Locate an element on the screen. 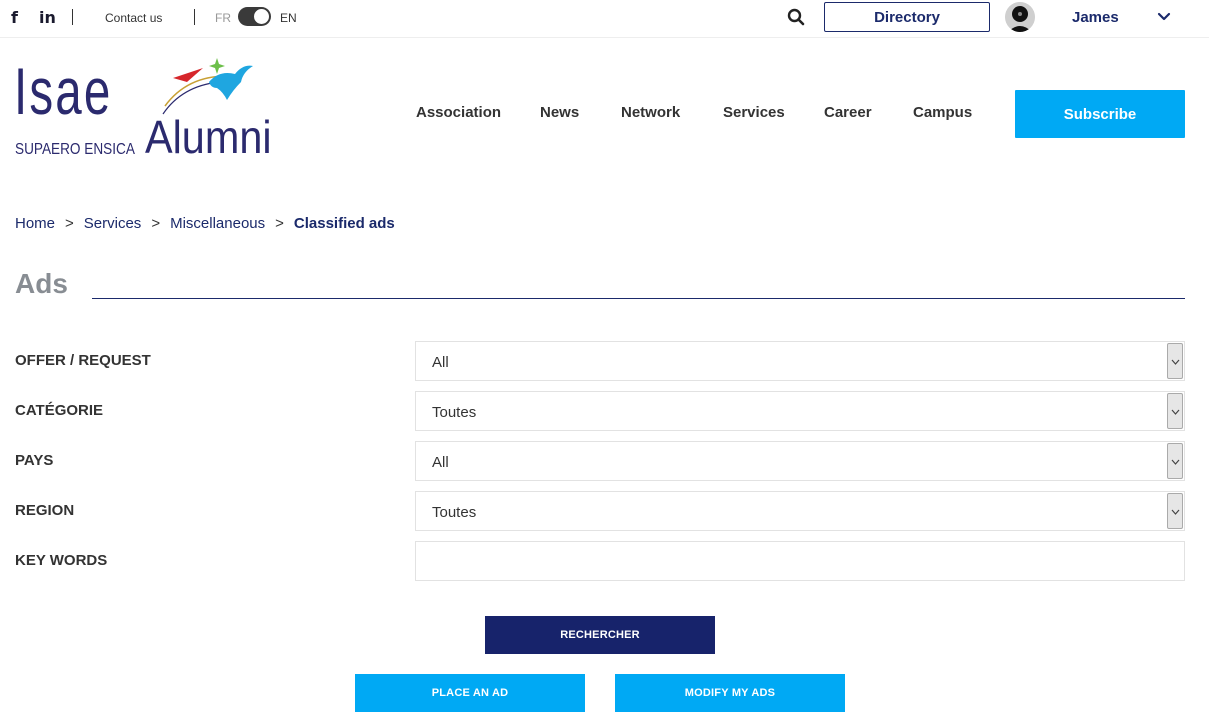 This screenshot has width=1209, height=724. site-logo: Isae SUPAERO ENSICA Alumni is located at coordinates (152, 109).